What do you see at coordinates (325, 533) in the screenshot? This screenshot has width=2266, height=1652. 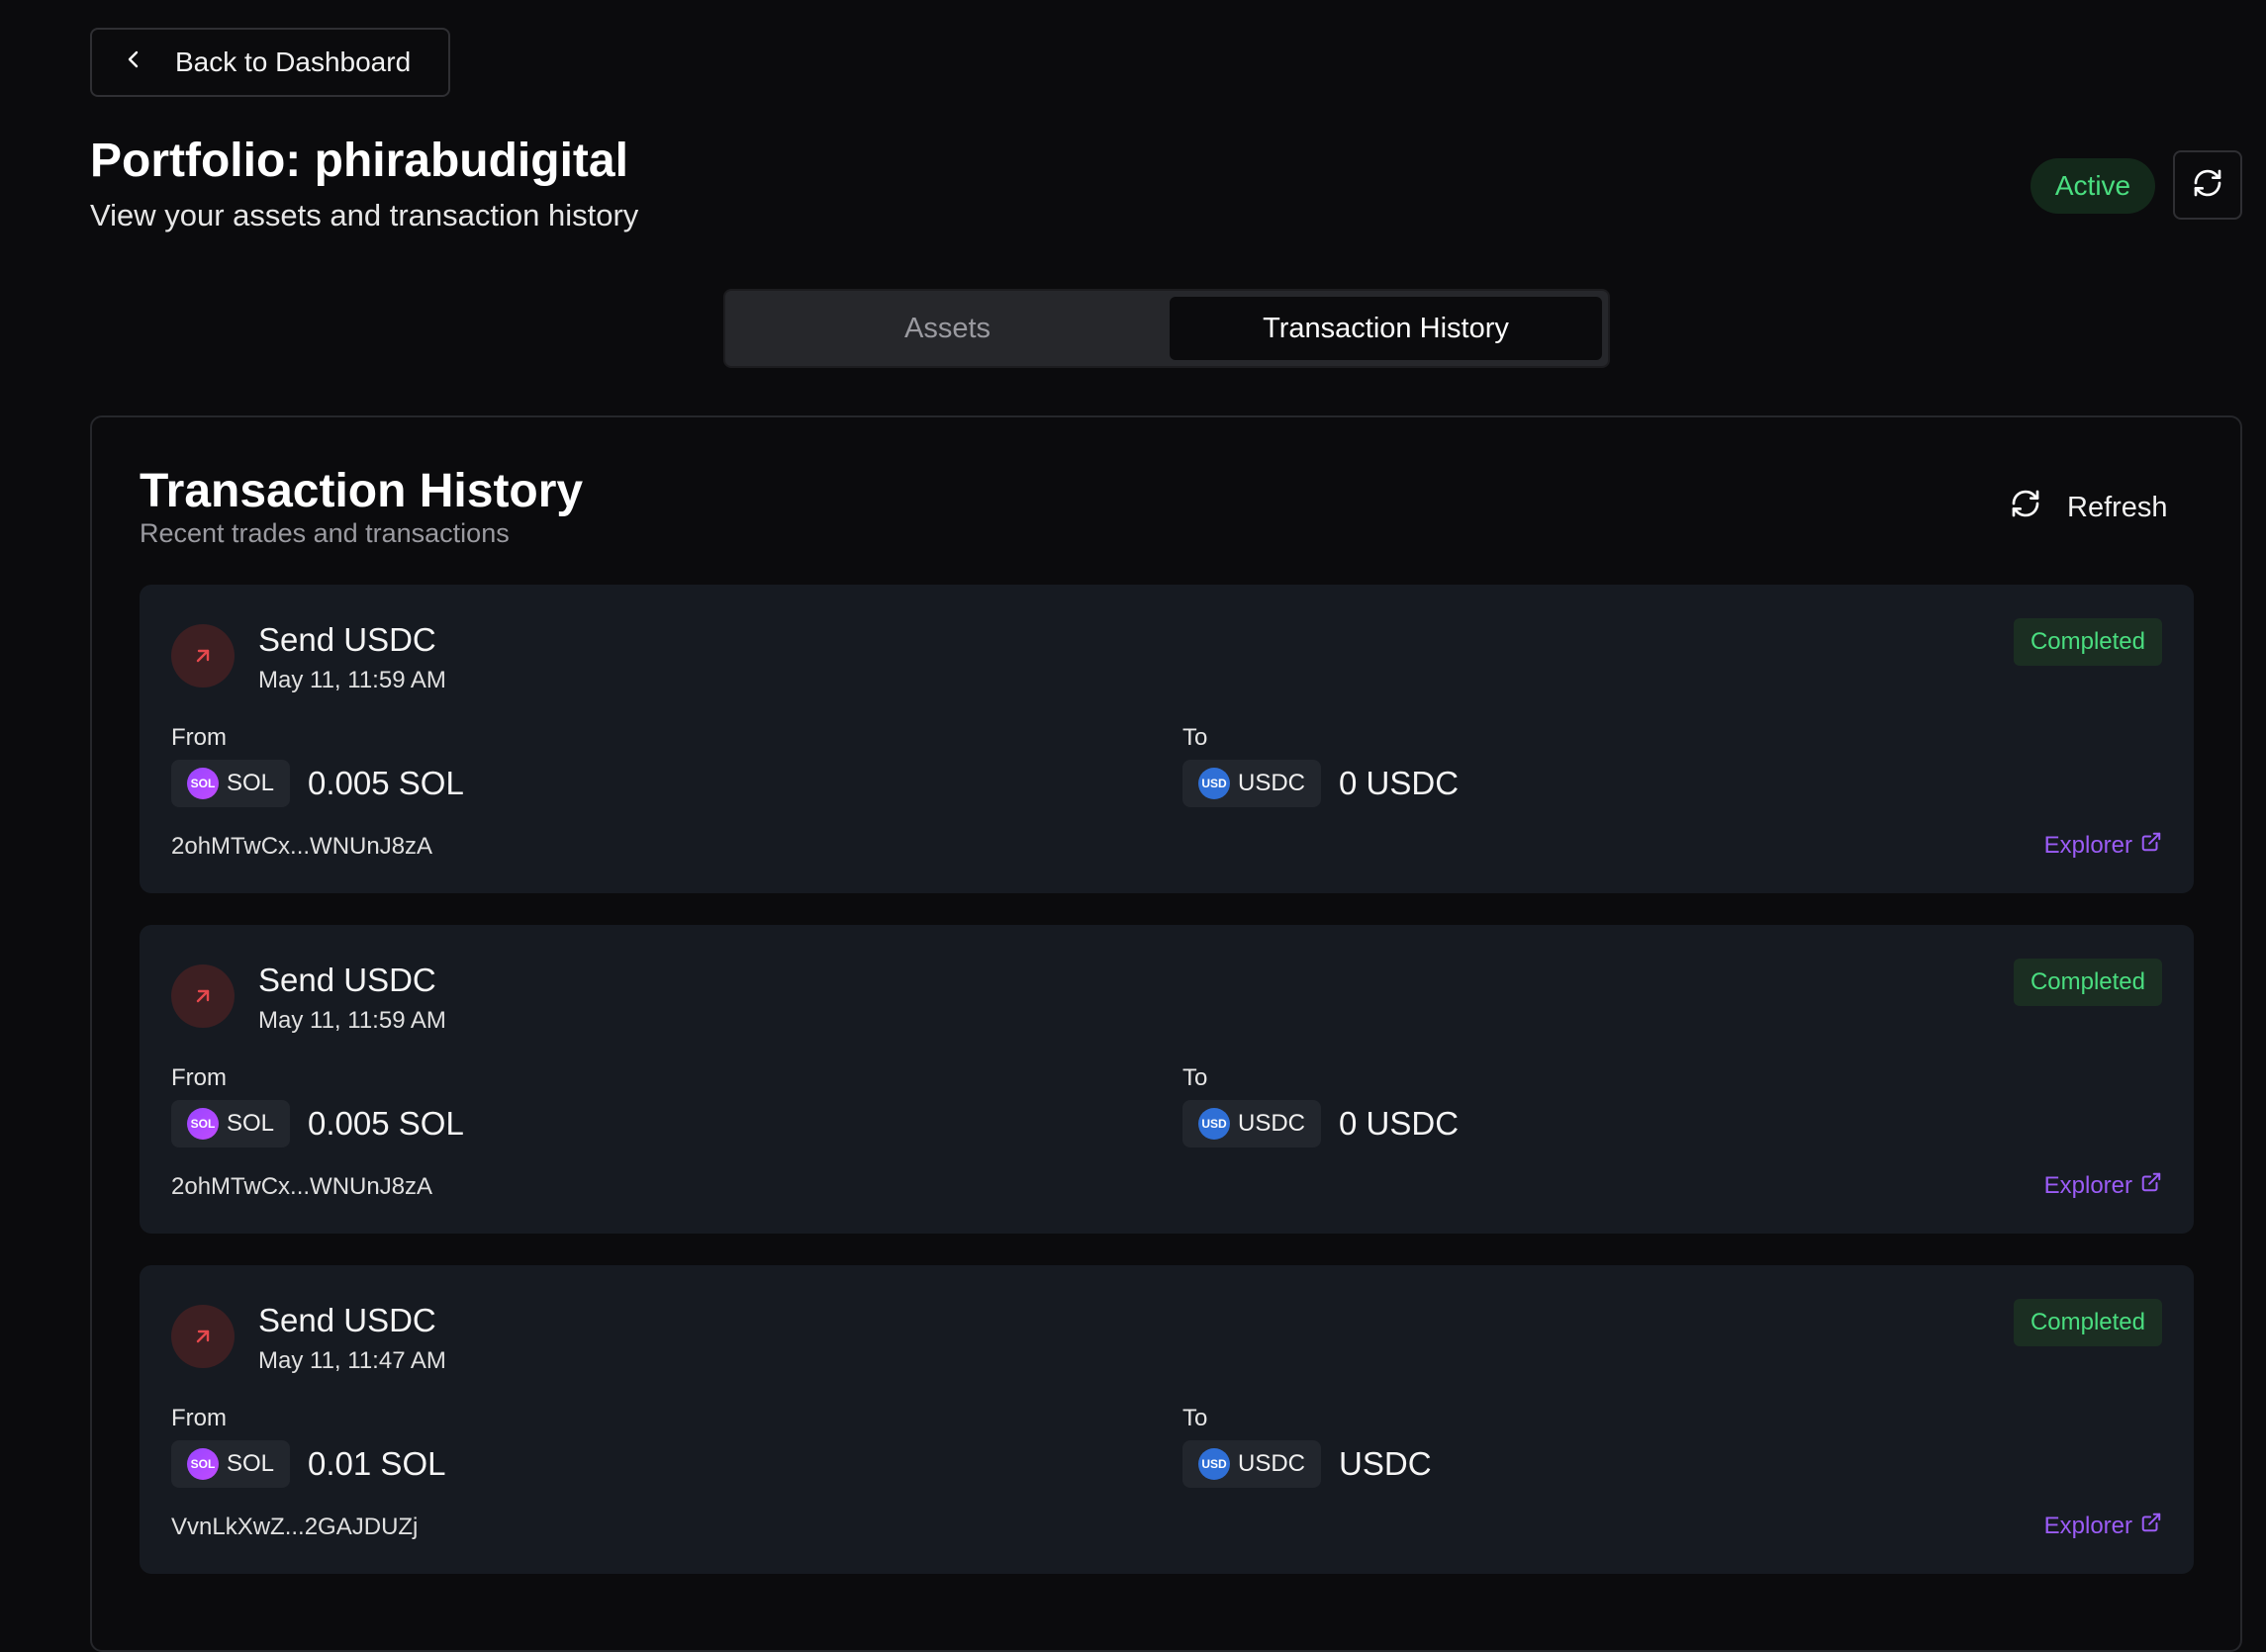 I see `card-subtitle: Recent trades and transactions` at bounding box center [325, 533].